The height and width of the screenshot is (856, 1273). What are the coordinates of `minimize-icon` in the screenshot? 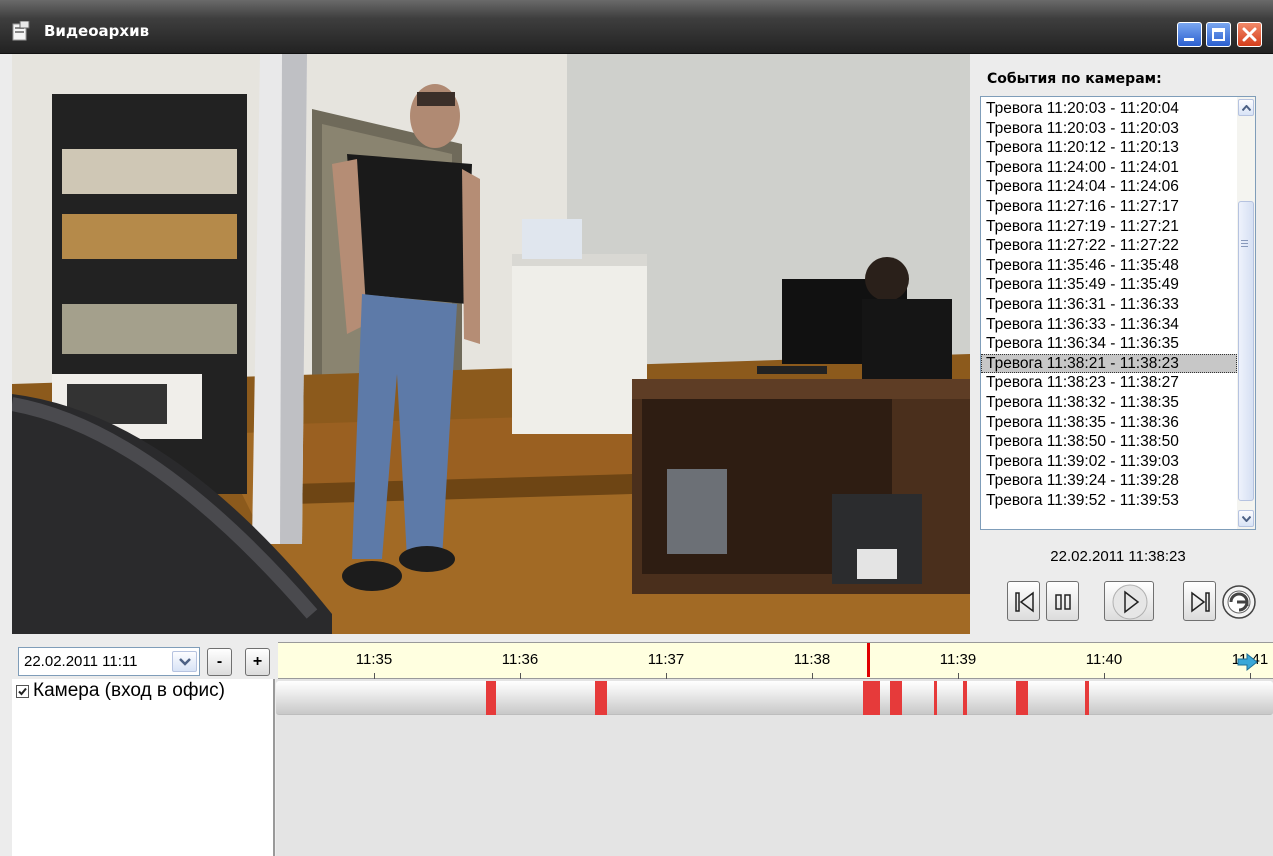 It's located at (1189, 39).